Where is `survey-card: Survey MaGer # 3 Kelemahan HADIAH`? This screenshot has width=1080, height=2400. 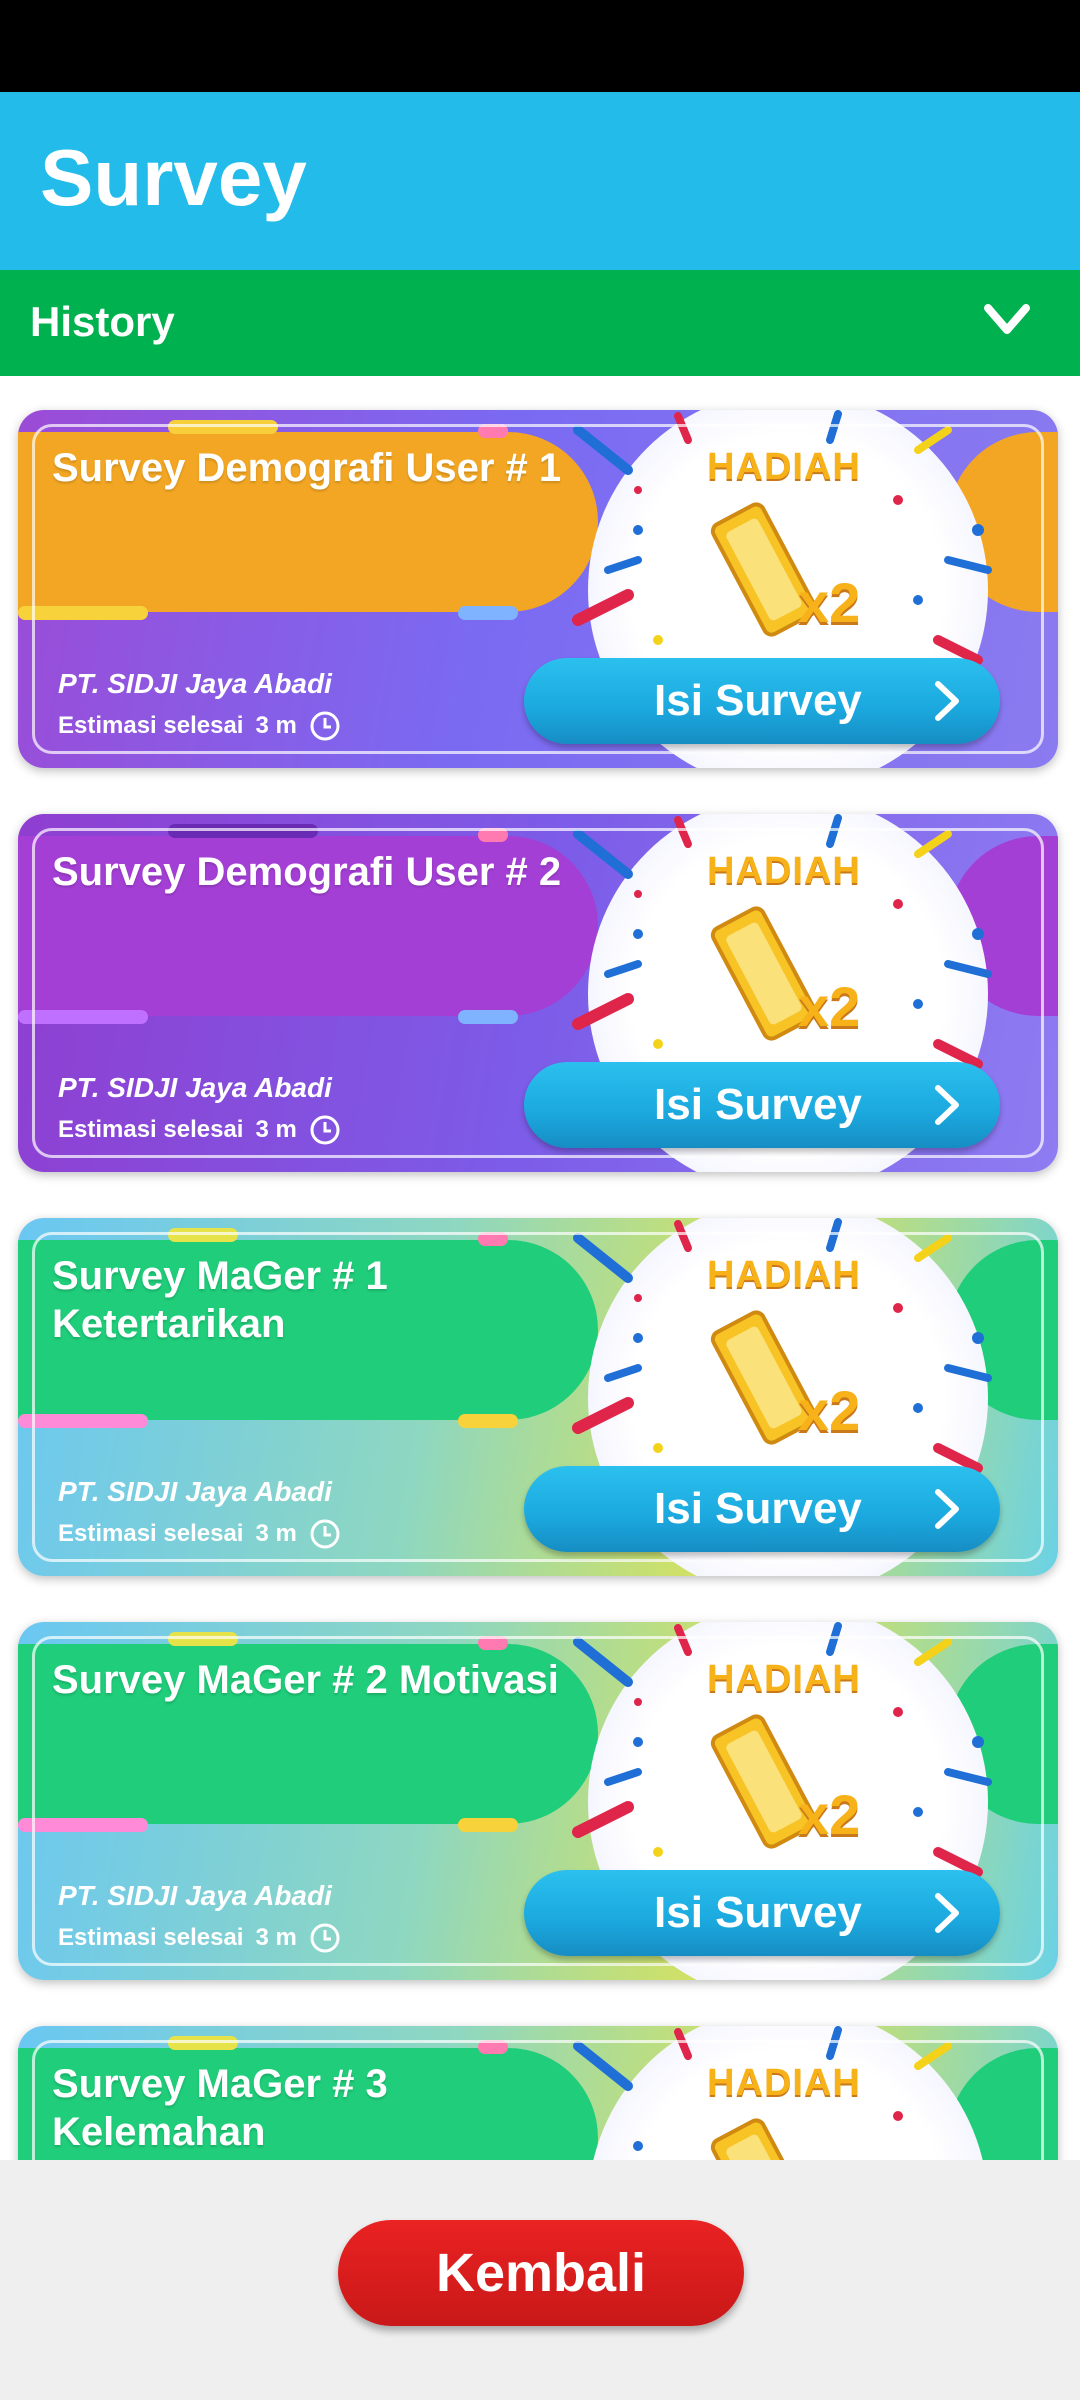 survey-card: Survey MaGer # 3 Kelemahan HADIAH is located at coordinates (538, 2093).